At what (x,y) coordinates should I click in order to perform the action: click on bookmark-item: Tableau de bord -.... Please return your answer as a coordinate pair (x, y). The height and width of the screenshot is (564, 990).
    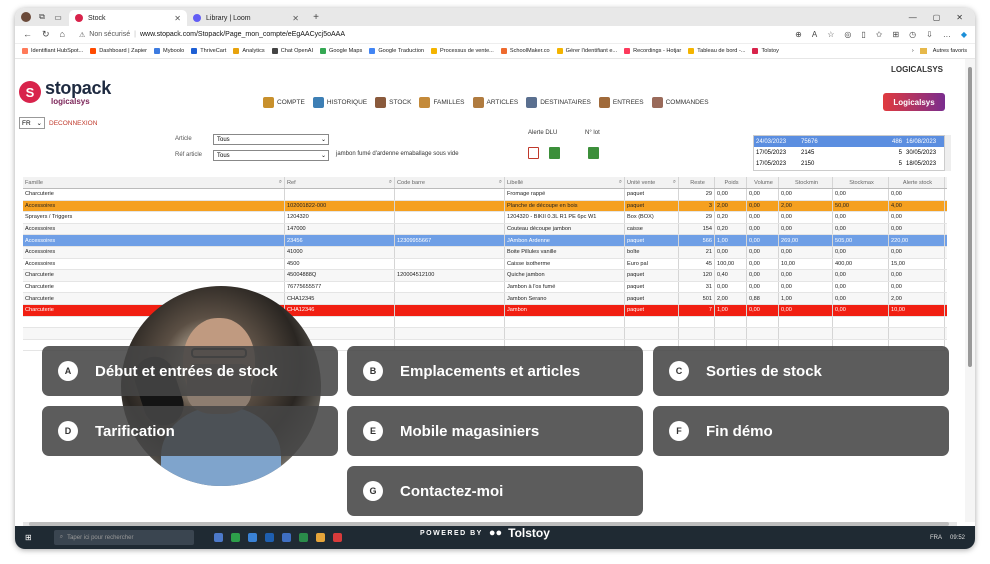
    Looking at the image, I should click on (716, 51).